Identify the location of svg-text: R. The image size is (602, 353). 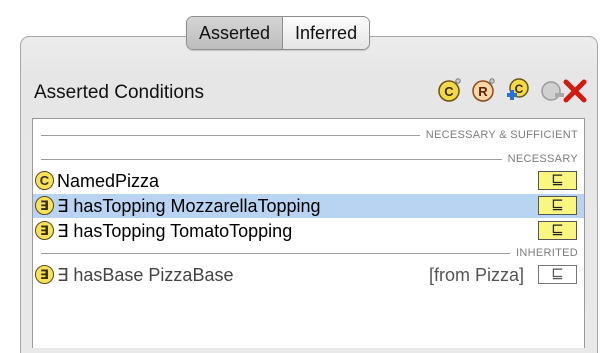
(483, 91).